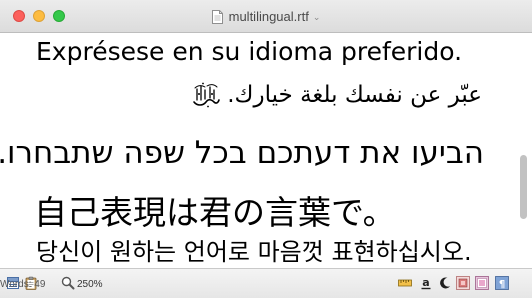 This screenshot has width=532, height=298. What do you see at coordinates (463, 283) in the screenshot?
I see `color-picker-icon` at bounding box center [463, 283].